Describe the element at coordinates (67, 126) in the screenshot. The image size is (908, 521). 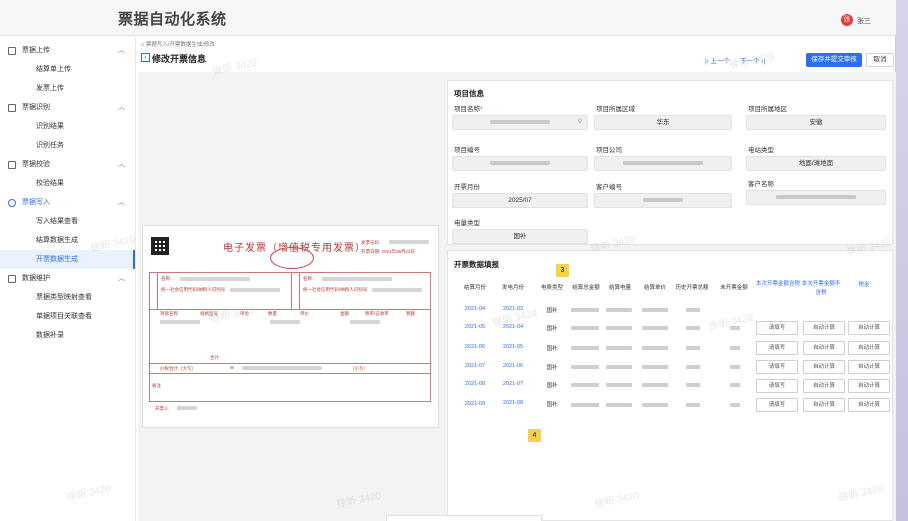
I see `sidebar-item-recognition-result: 识别结果` at that location.